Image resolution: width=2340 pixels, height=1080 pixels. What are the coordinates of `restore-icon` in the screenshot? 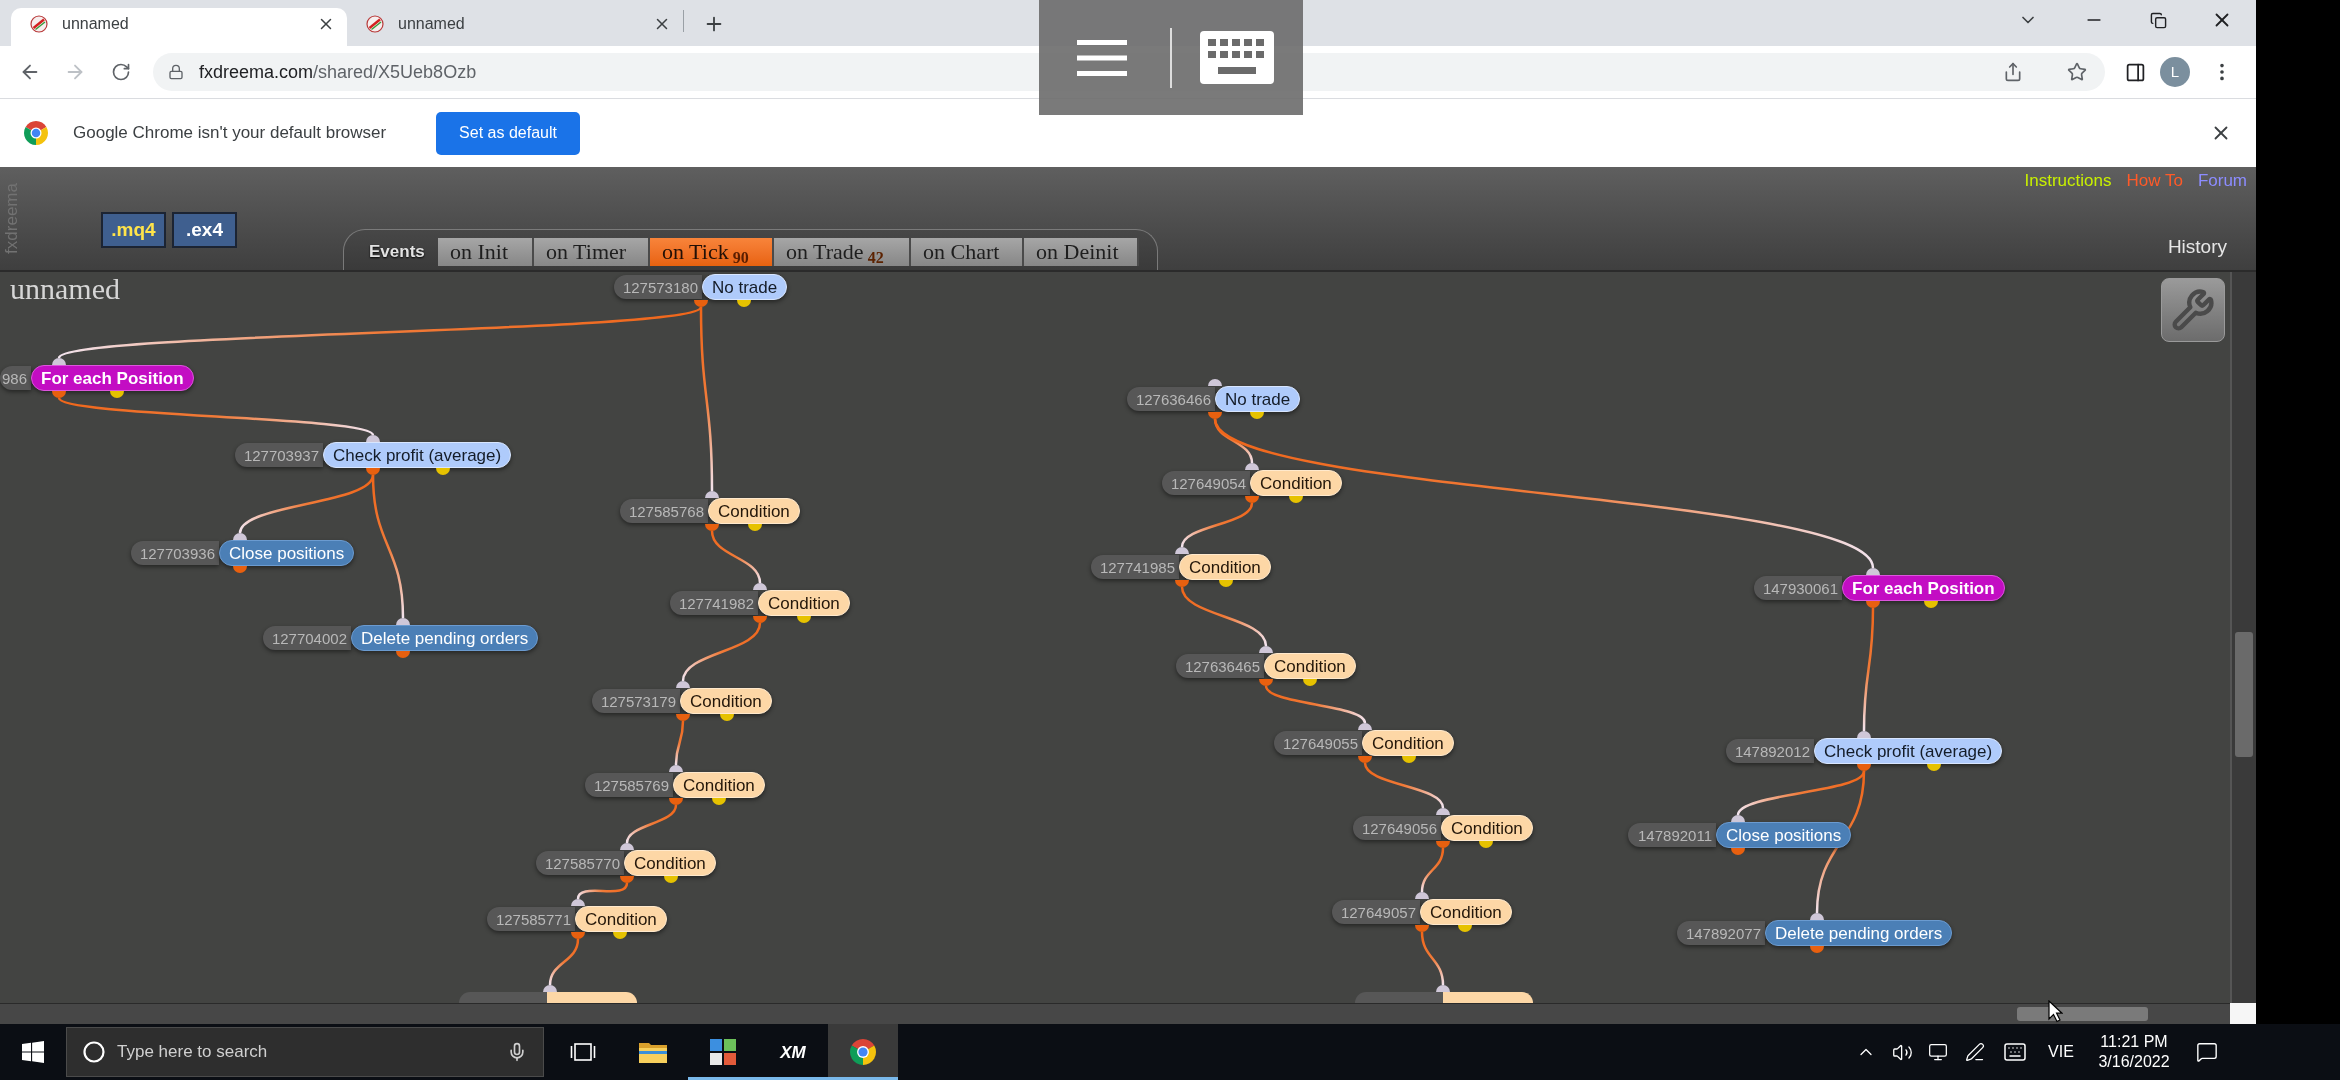 It's located at (2158, 20).